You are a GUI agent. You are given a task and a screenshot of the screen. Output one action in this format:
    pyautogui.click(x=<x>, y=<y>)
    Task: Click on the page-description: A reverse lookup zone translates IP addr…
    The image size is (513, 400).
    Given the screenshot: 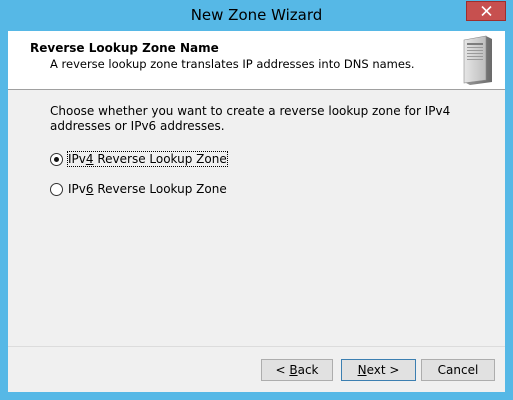 What is the action you would take?
    pyautogui.click(x=232, y=64)
    